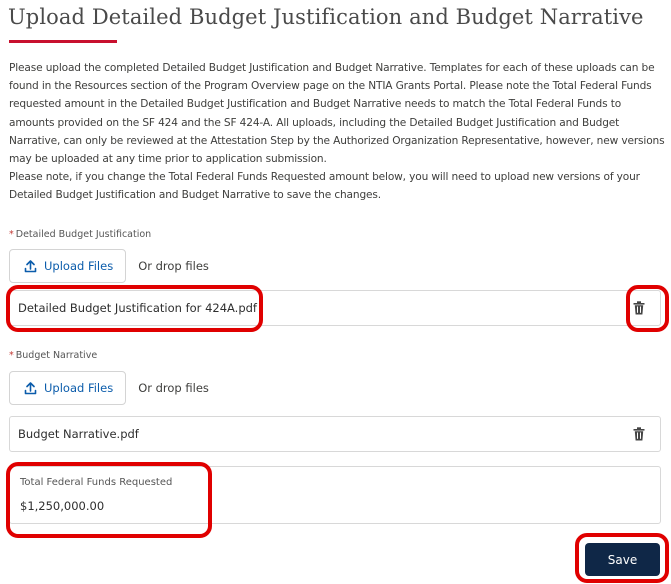 This screenshot has width=671, height=584. I want to click on narrative-file-row: Budget Narrative.pdf, so click(335, 434).